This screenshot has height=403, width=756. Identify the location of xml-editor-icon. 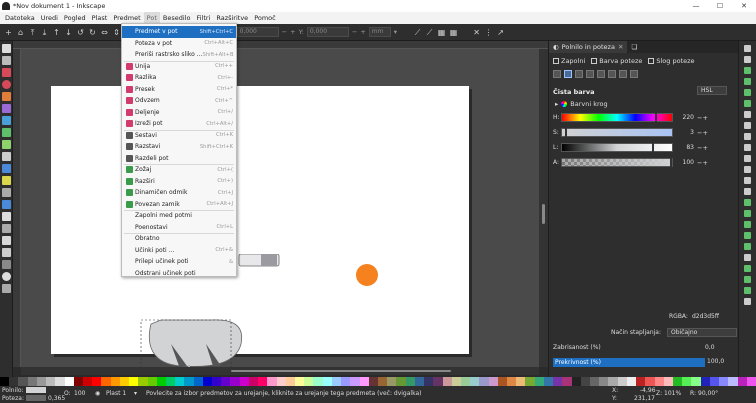
(747, 290).